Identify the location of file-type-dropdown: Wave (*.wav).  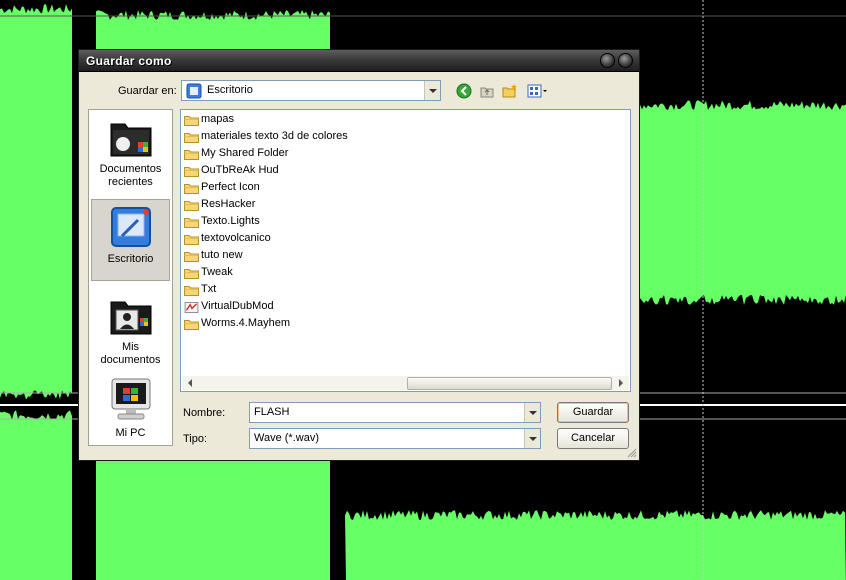
(395, 438).